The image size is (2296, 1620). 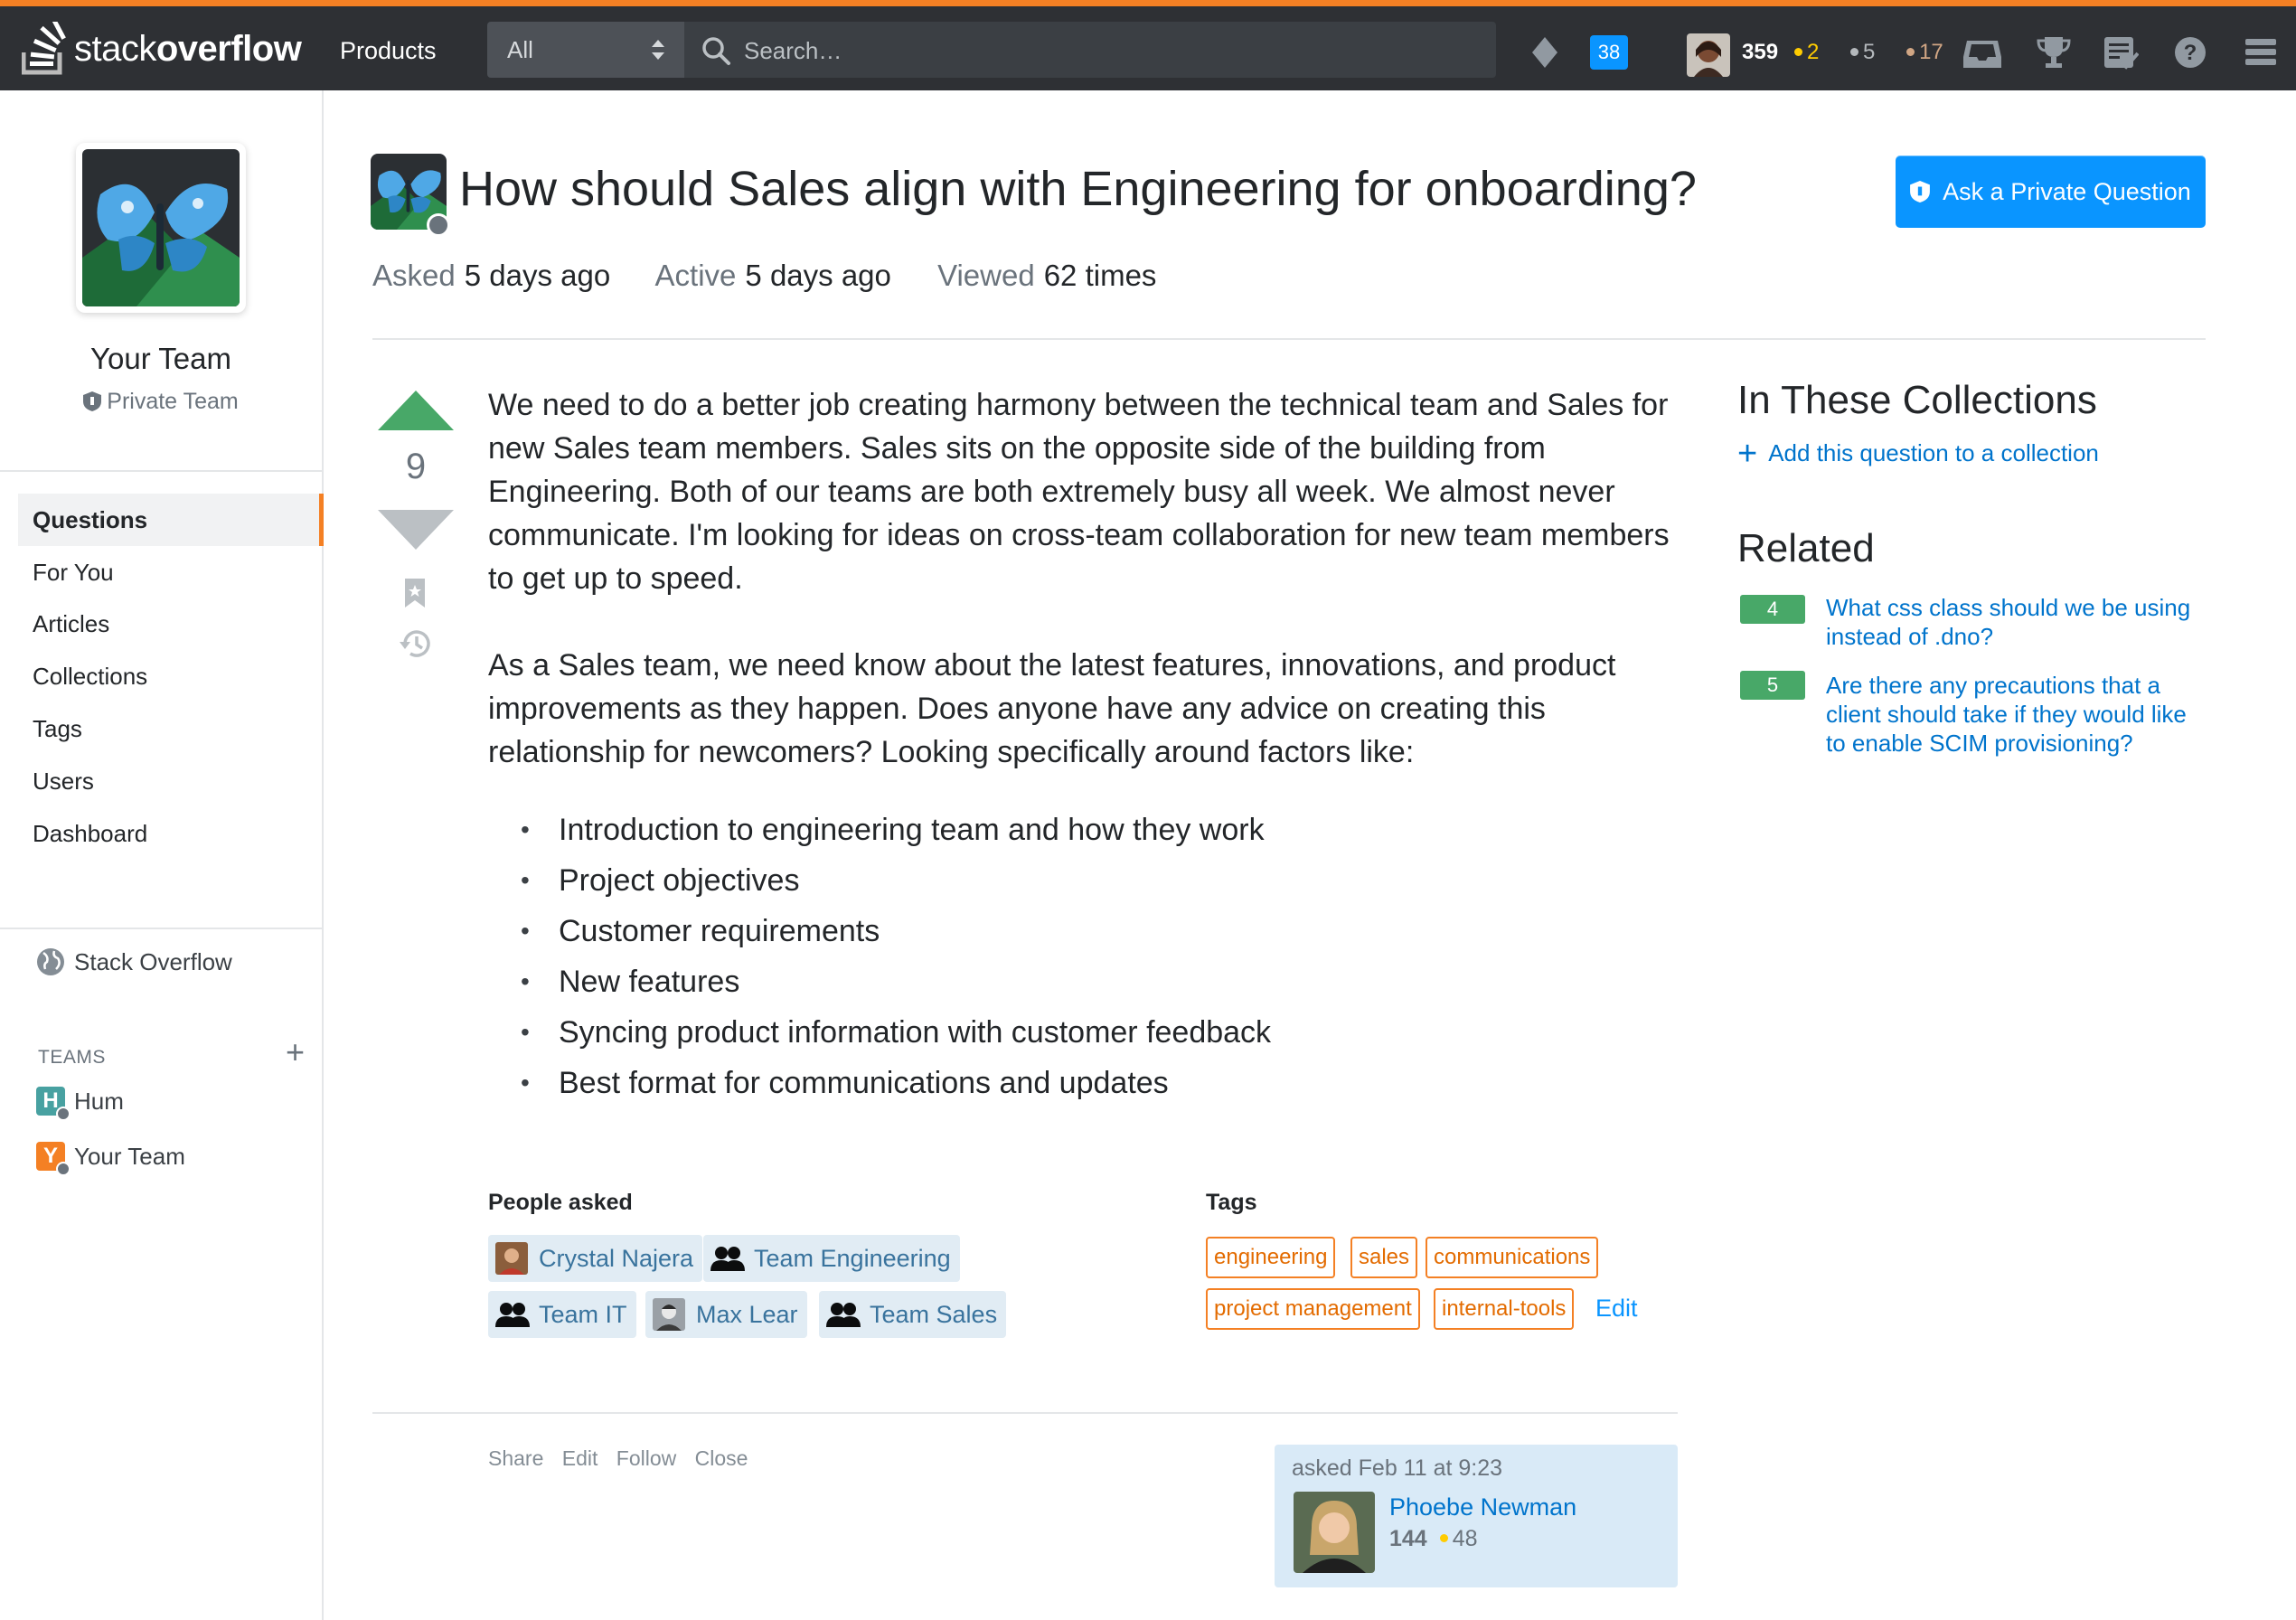 What do you see at coordinates (831, 1258) in the screenshot?
I see `group-chip-team-engineering: Team Engineering` at bounding box center [831, 1258].